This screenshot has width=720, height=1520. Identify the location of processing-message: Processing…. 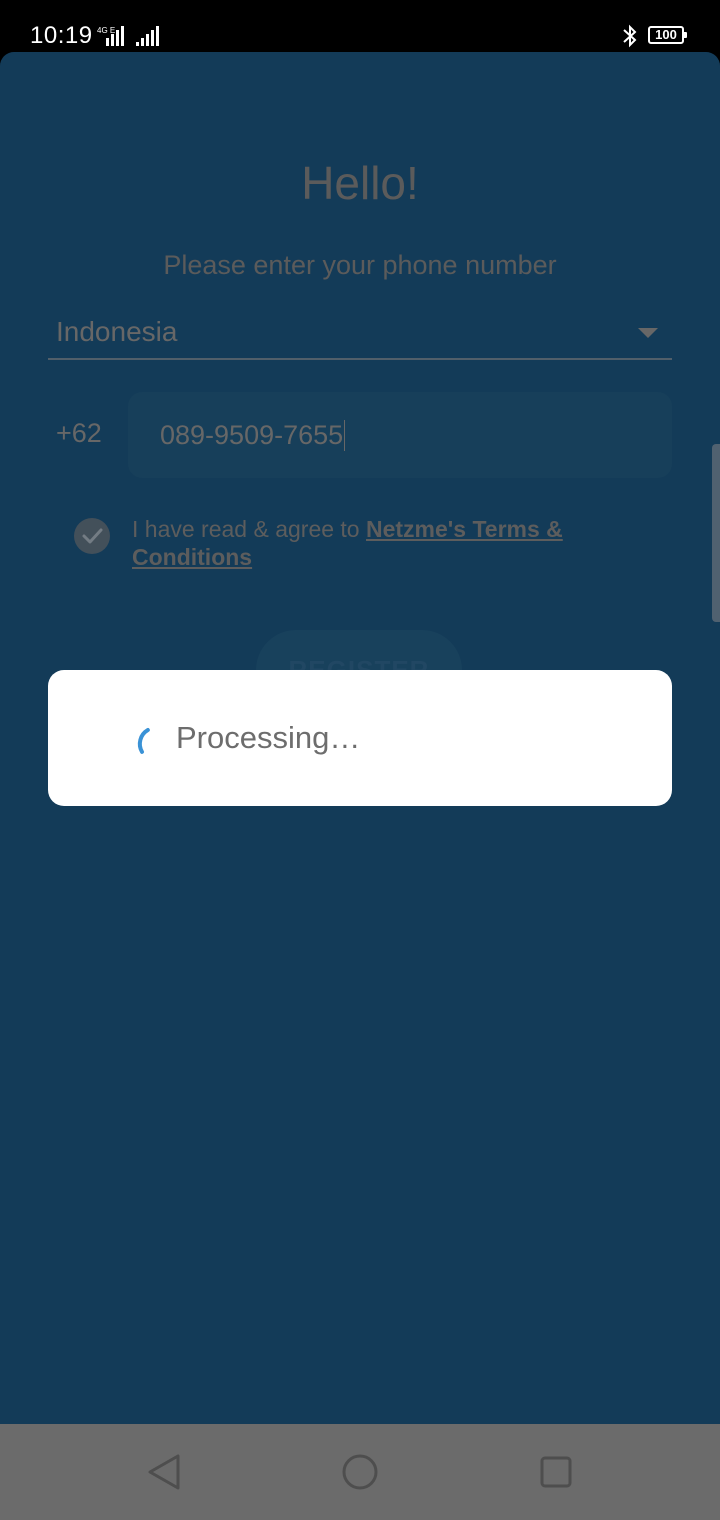
(268, 737).